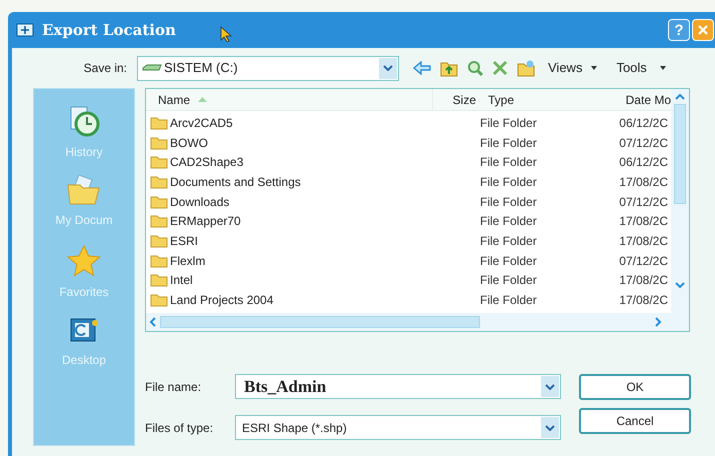 The height and width of the screenshot is (456, 715). What do you see at coordinates (526, 68) in the screenshot?
I see `new-folder-icon` at bounding box center [526, 68].